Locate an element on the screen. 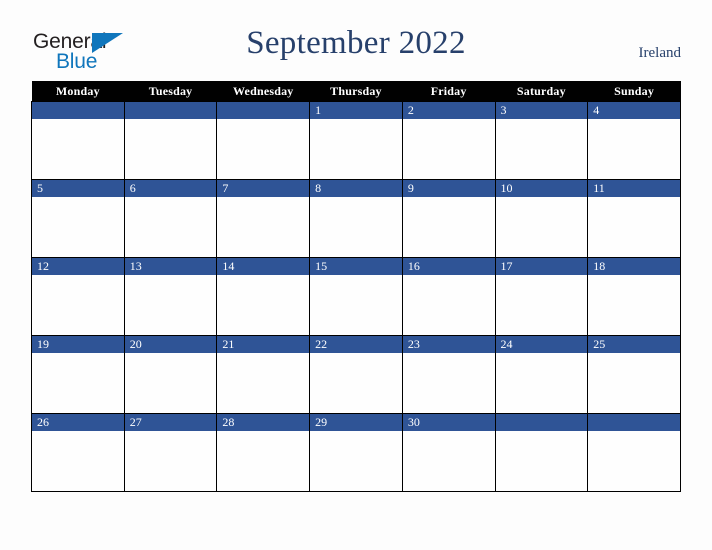 This screenshot has height=550, width=712. day-number: 24 is located at coordinates (541, 344).